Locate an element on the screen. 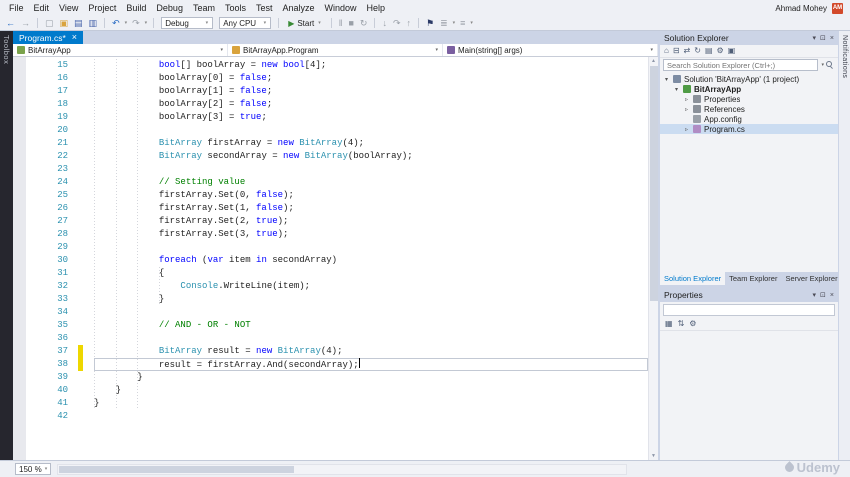  bookmark-icon: ⚑ is located at coordinates (430, 23).